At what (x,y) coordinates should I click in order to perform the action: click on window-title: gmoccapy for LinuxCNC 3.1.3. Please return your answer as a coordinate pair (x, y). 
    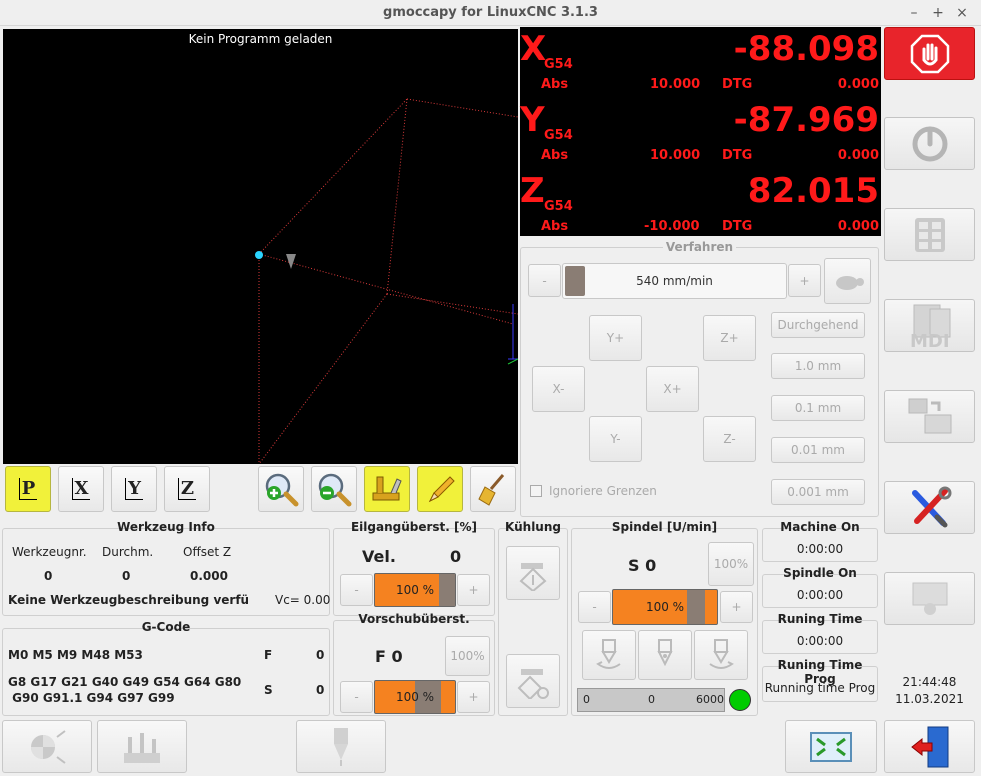
    Looking at the image, I should click on (490, 12).